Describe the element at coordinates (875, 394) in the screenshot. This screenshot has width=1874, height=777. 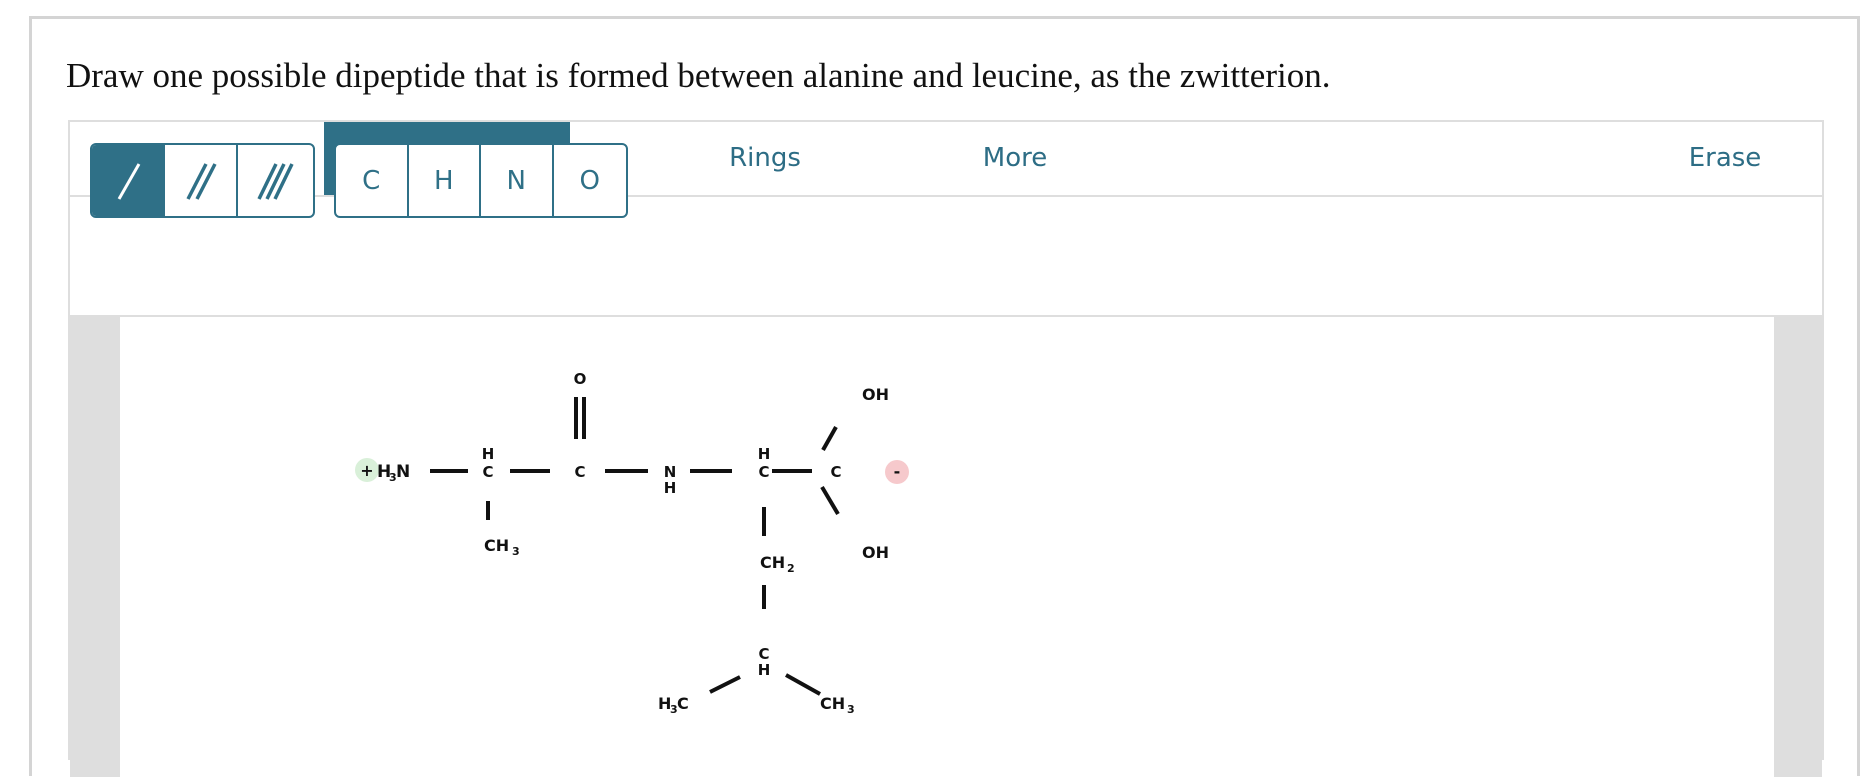
I see `atom-label-oh-upper: OH` at that location.